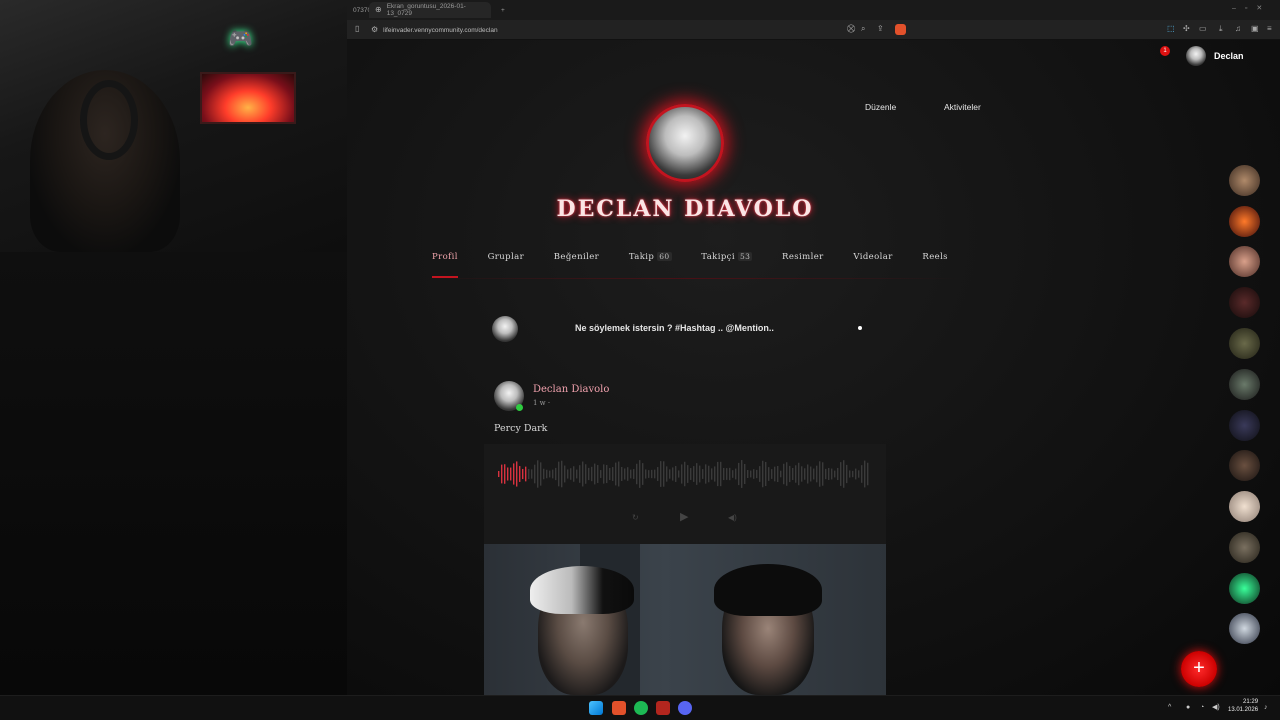 Image resolution: width=1280 pixels, height=720 pixels. Describe the element at coordinates (685, 708) in the screenshot. I see `discord-icon` at that location.